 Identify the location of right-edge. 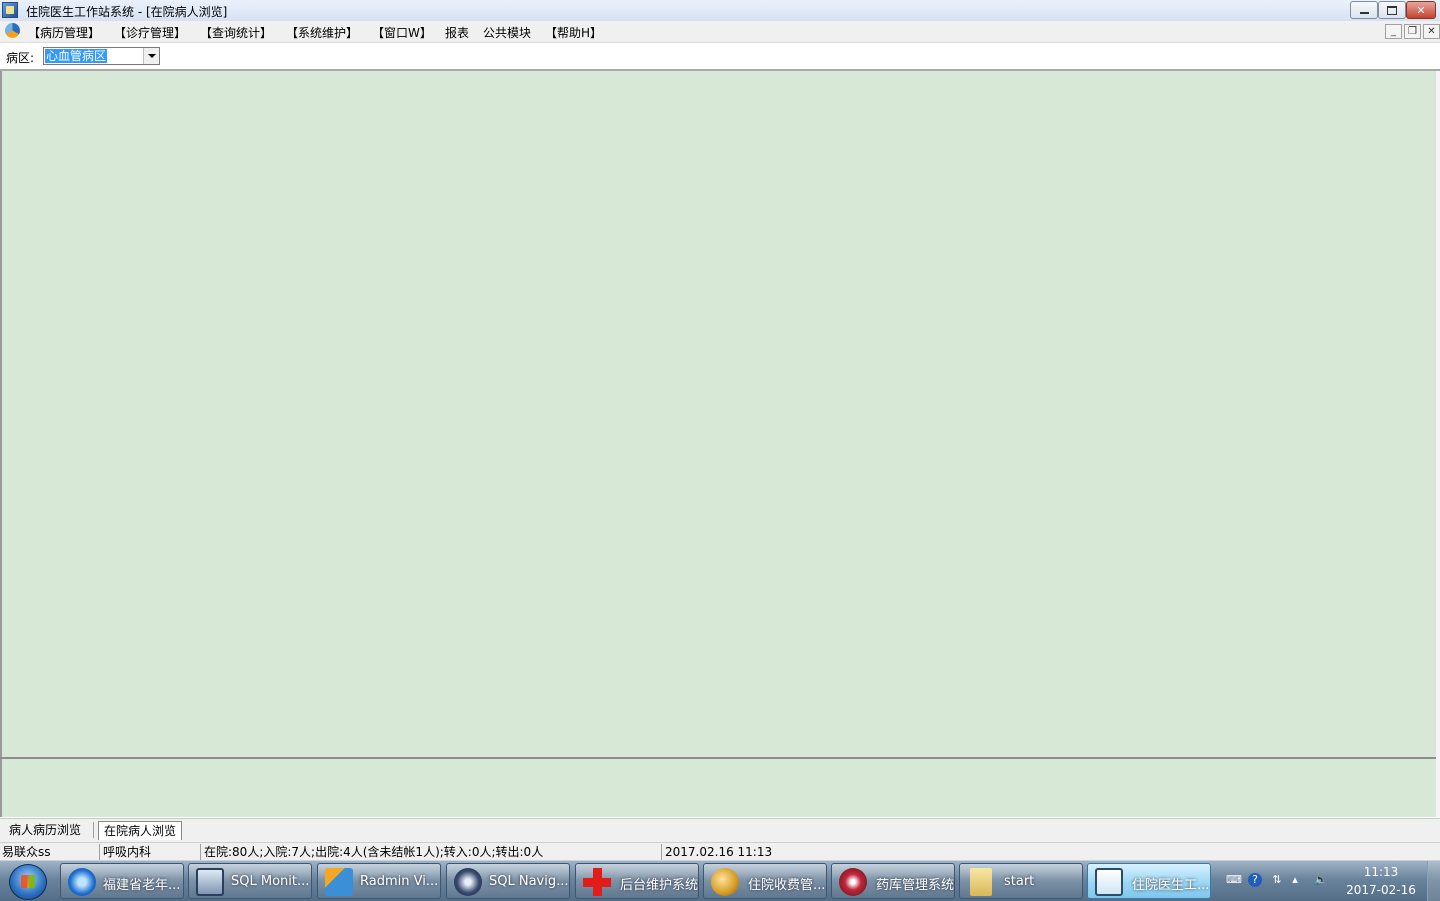
(1438, 444).